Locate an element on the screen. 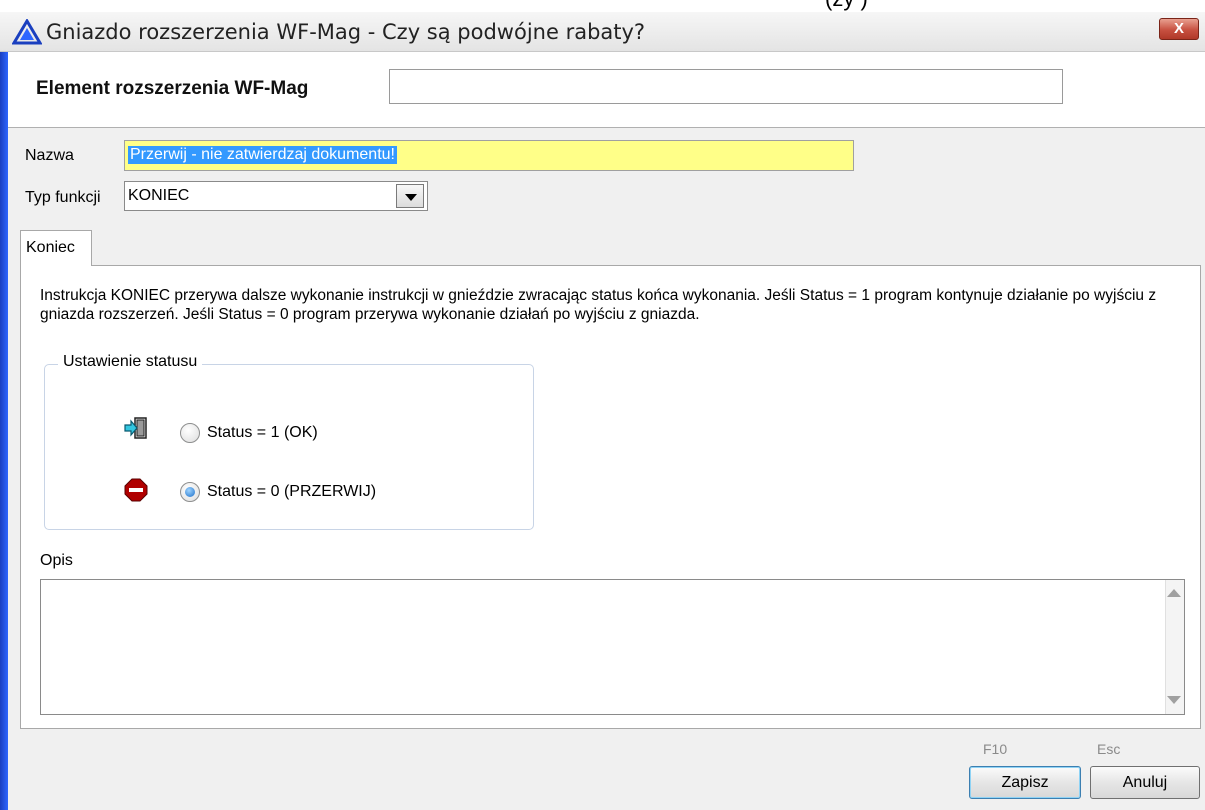 Image resolution: width=1205 pixels, height=810 pixels. save-button: Zapisz is located at coordinates (1025, 782).